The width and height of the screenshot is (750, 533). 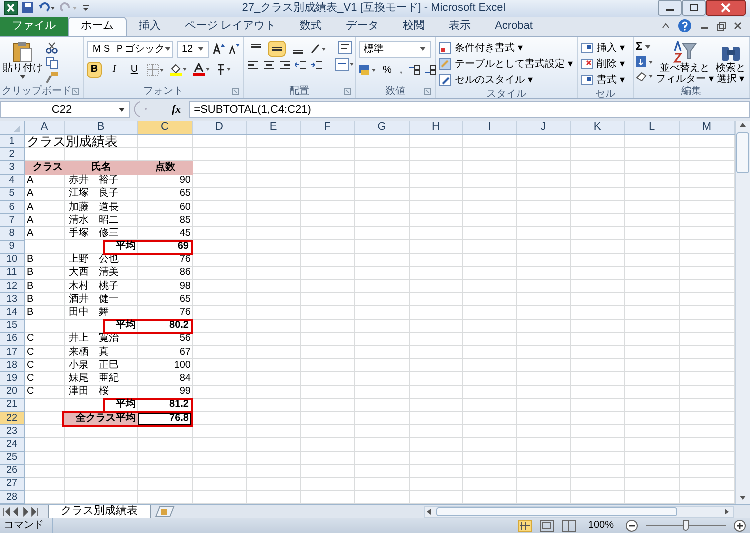 I want to click on decrease-indent-icon, so click(x=301, y=65).